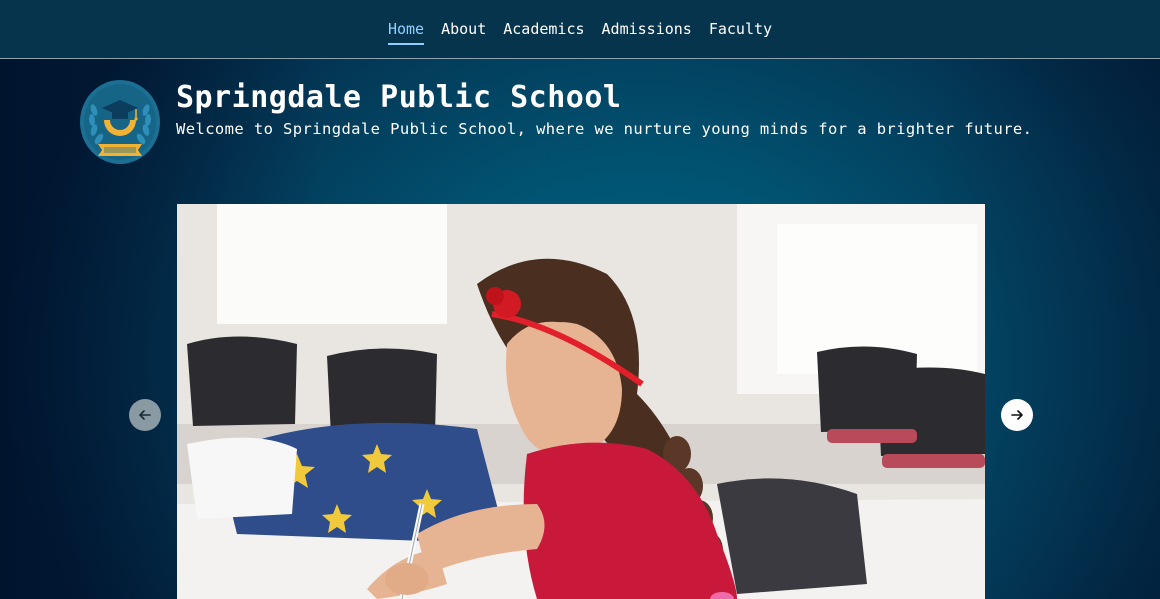 This screenshot has height=599, width=1160. I want to click on arrow-right-icon, so click(1017, 415).